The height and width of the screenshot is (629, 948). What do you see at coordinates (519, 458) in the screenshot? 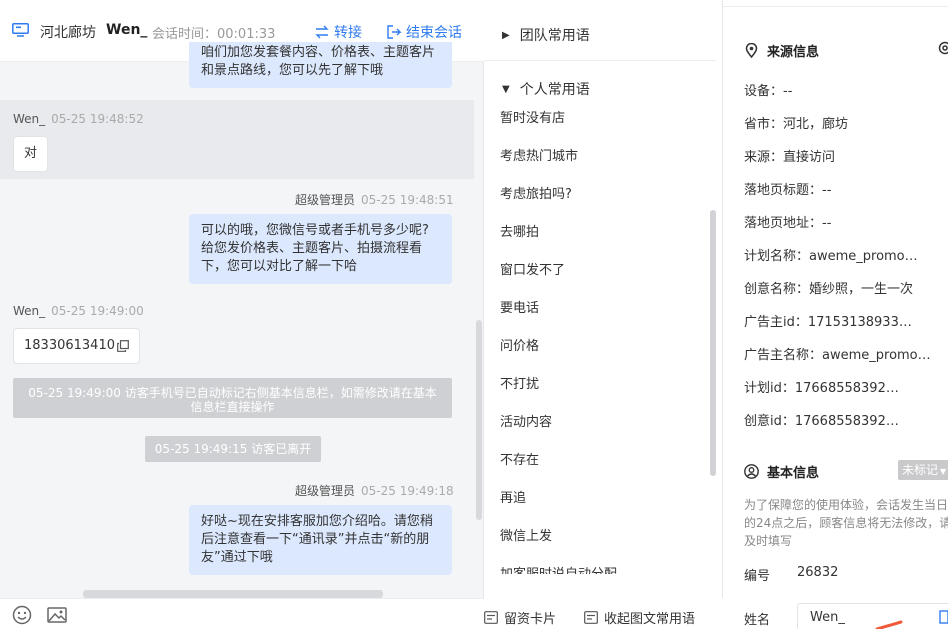
I see `phrase-item: 不存在` at bounding box center [519, 458].